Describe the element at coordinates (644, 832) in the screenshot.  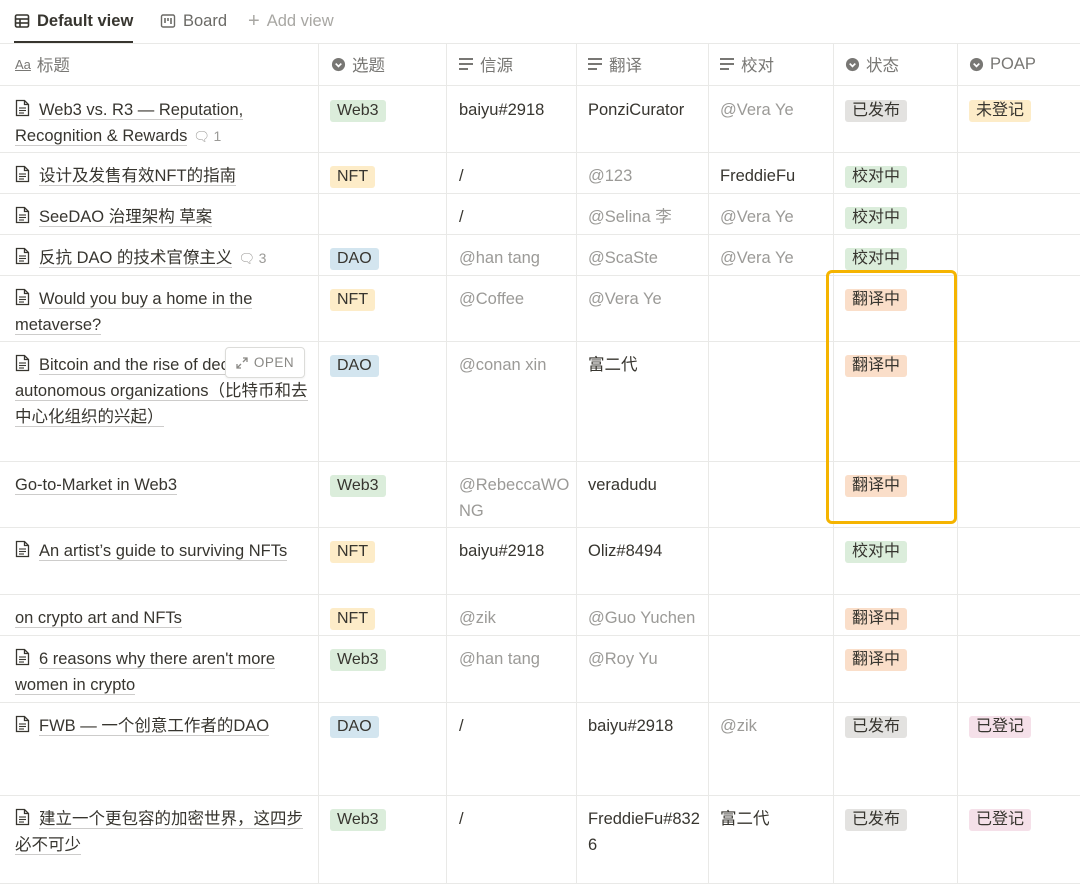
I see `row-translate-cell: FreddieFu#8326` at that location.